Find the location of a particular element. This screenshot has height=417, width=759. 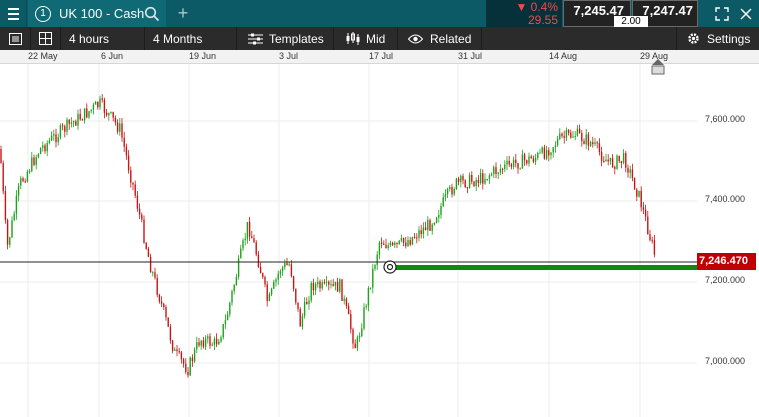

plus-icon: + is located at coordinates (183, 13).